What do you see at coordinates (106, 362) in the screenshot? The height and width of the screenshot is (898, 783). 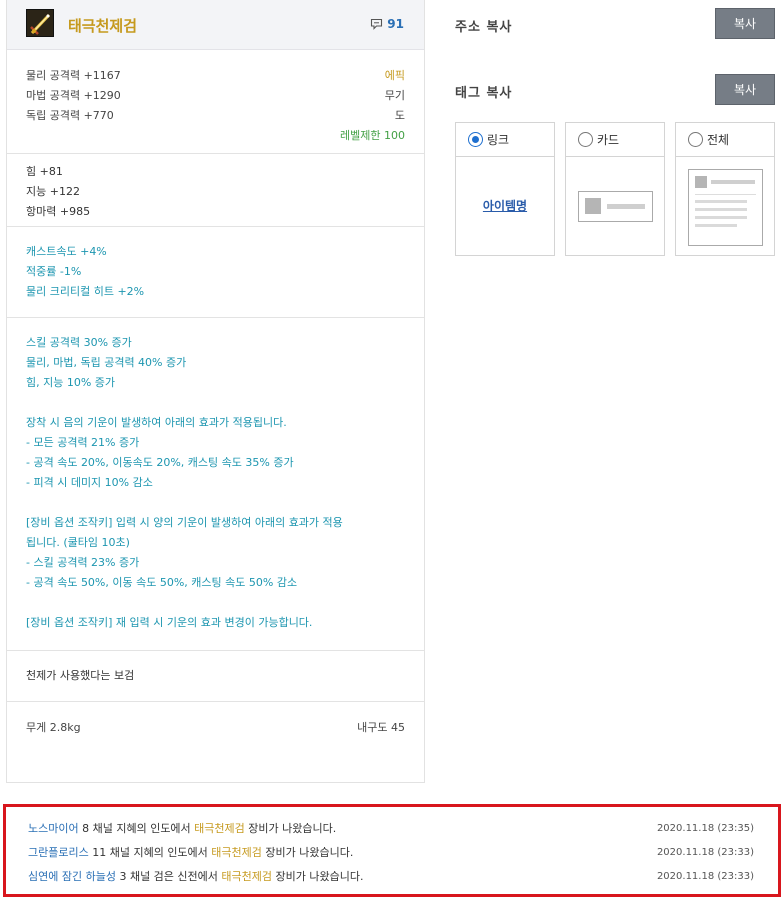 I see `effect-line: 물리, 마법, 독립 공격력 40% 증가` at bounding box center [106, 362].